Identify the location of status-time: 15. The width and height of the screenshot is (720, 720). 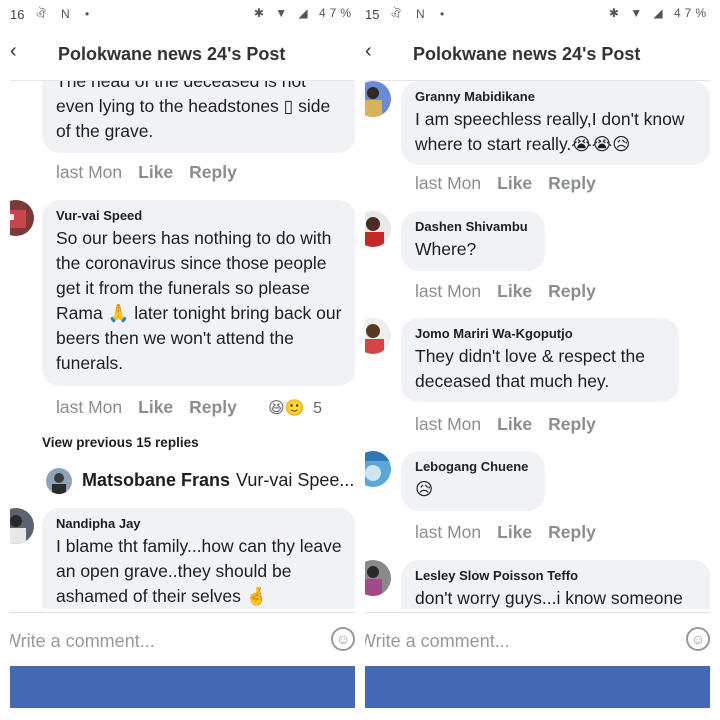
(372, 14).